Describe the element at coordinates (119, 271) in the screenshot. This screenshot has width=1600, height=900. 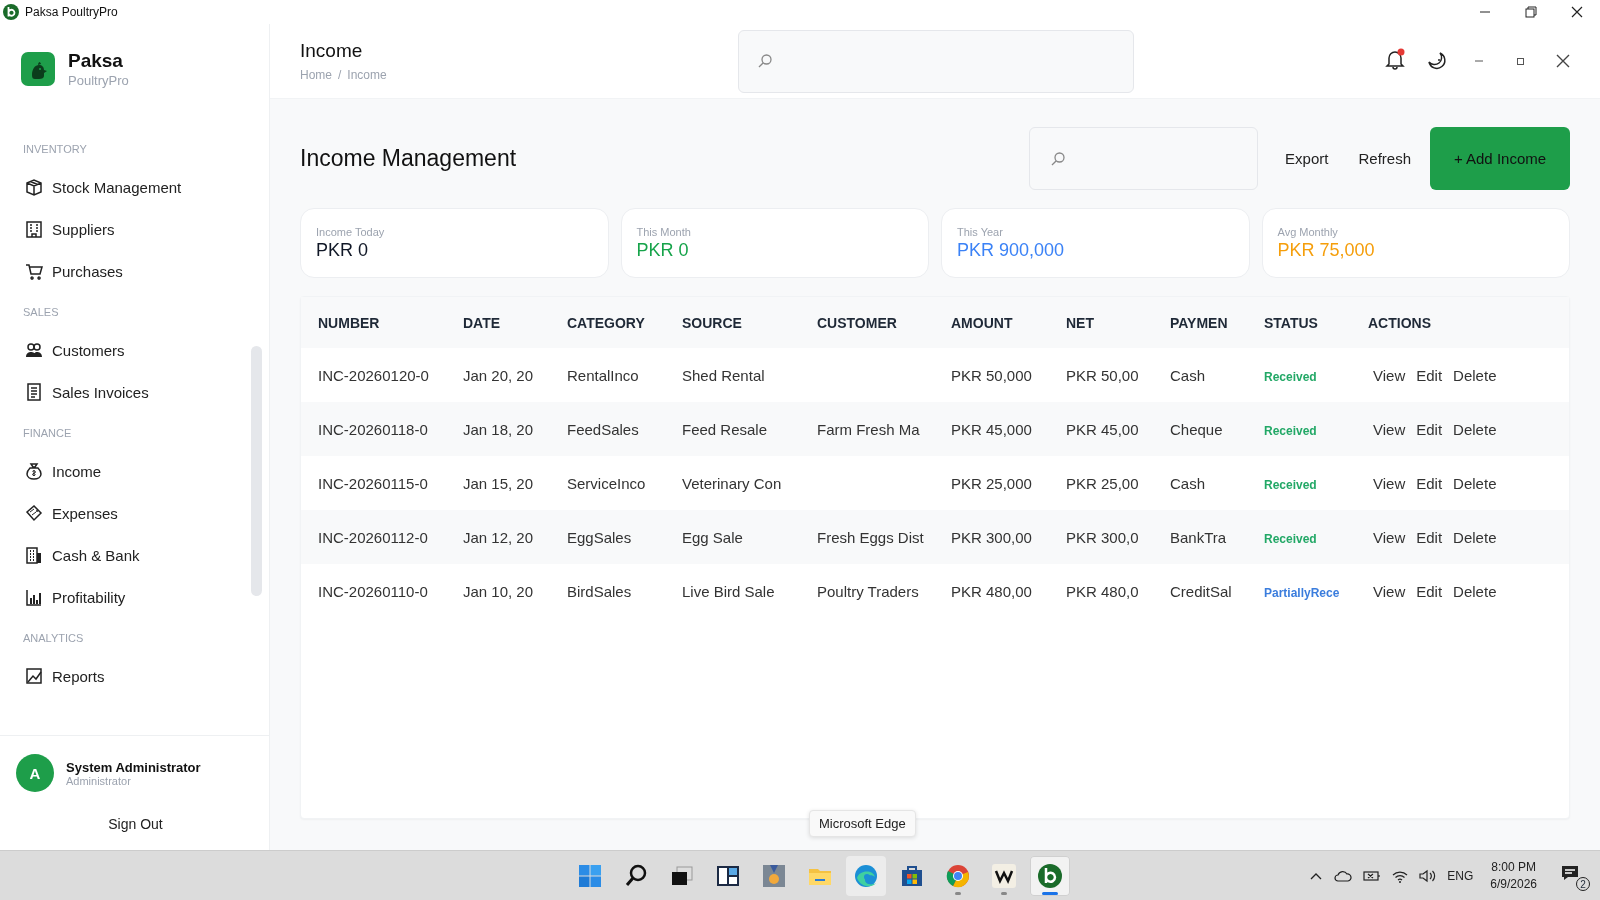
I see `nav-item: Purchases` at that location.